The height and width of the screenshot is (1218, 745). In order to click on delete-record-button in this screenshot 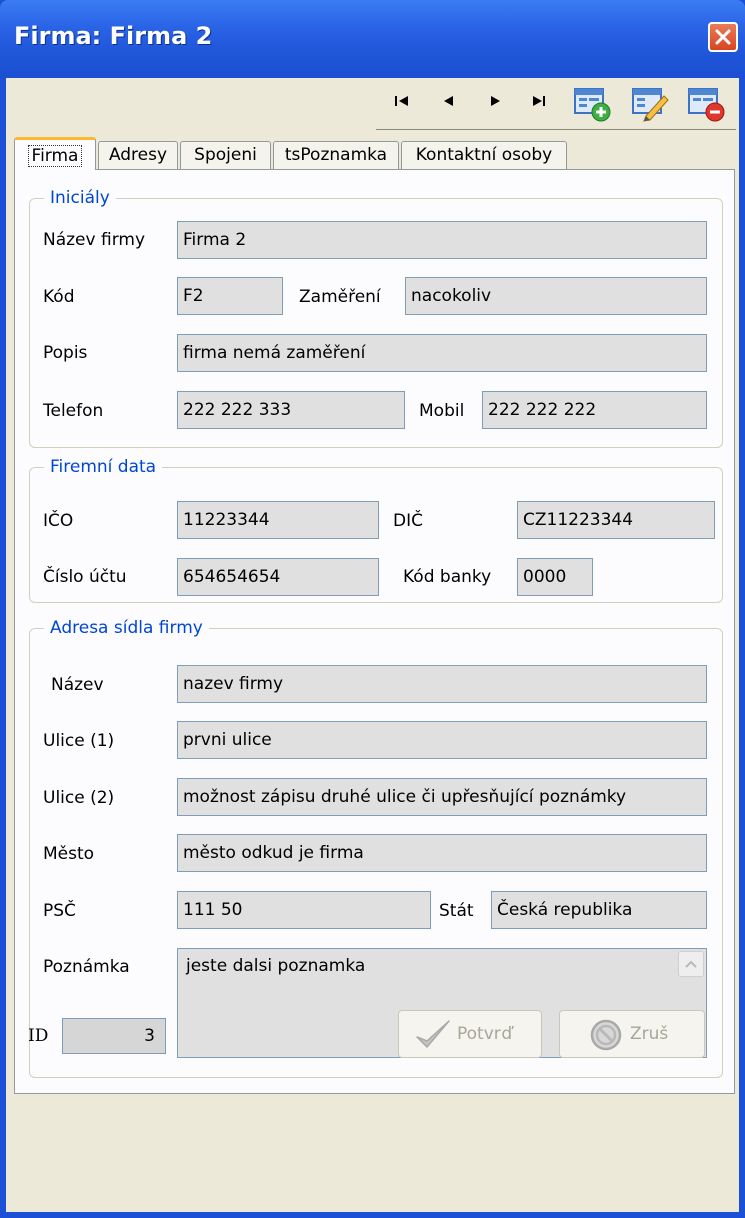, I will do `click(706, 103)`.